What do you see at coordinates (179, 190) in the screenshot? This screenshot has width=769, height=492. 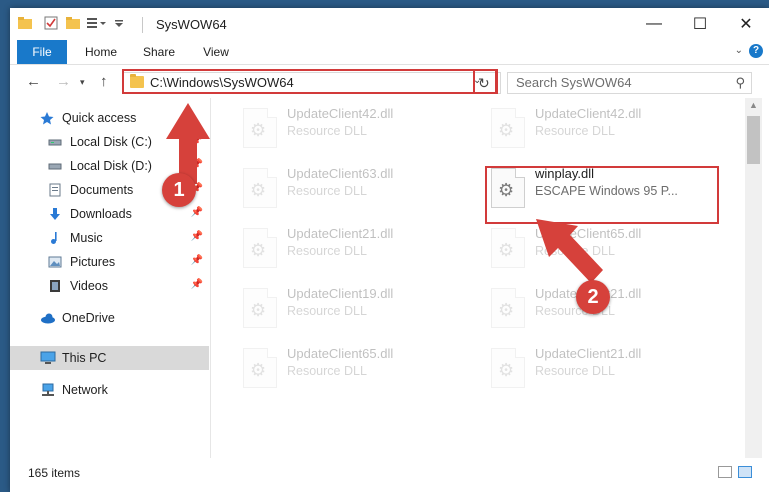 I see `step-1-badge: 1` at bounding box center [179, 190].